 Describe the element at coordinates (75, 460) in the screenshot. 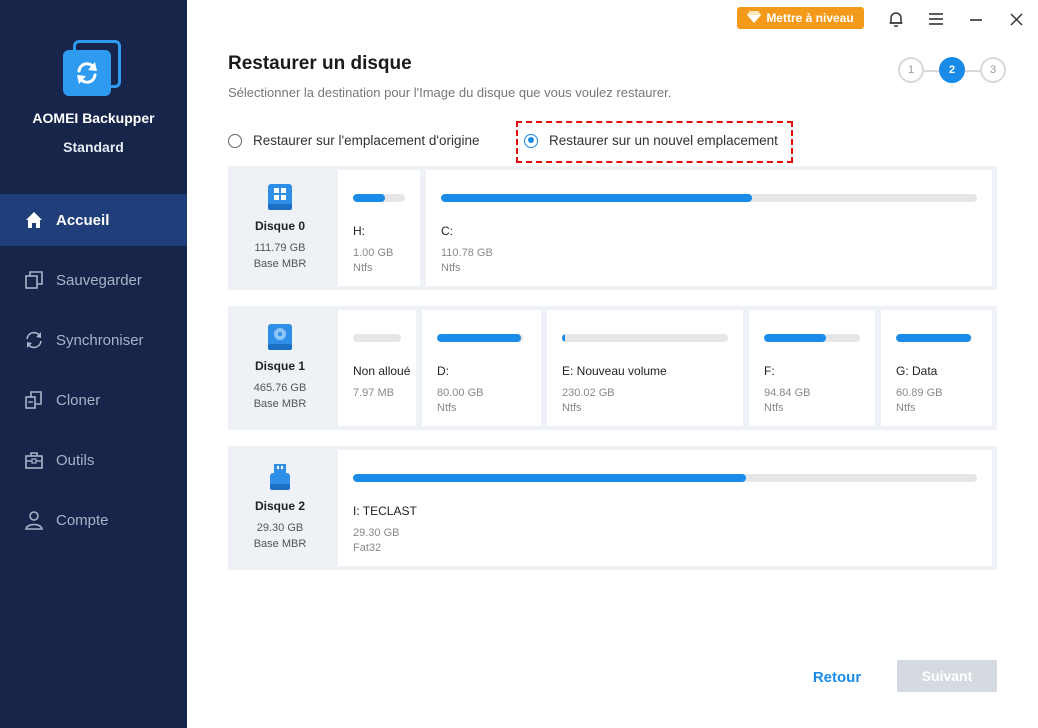

I see `sidebar-item-label: Outils` at that location.